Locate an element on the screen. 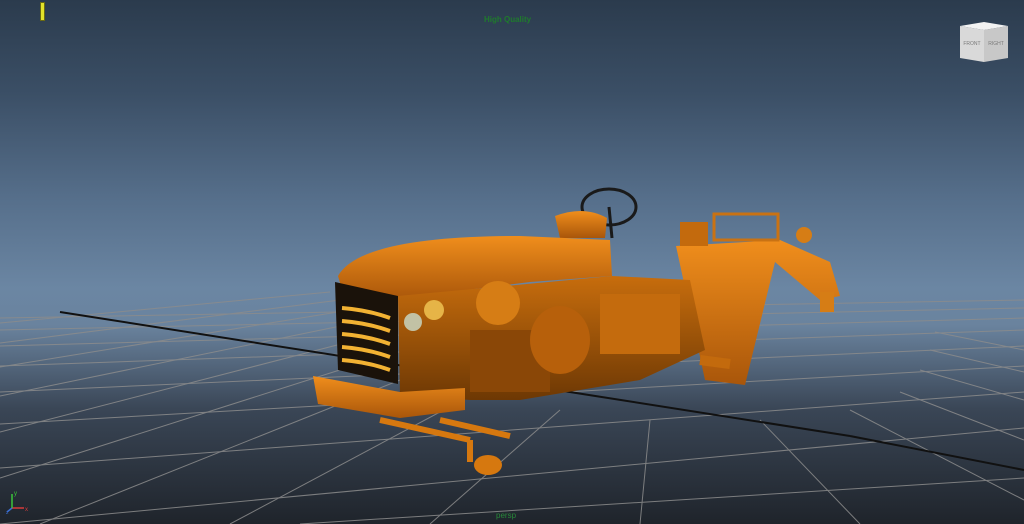  quality-label: High Quality is located at coordinates (508, 19).